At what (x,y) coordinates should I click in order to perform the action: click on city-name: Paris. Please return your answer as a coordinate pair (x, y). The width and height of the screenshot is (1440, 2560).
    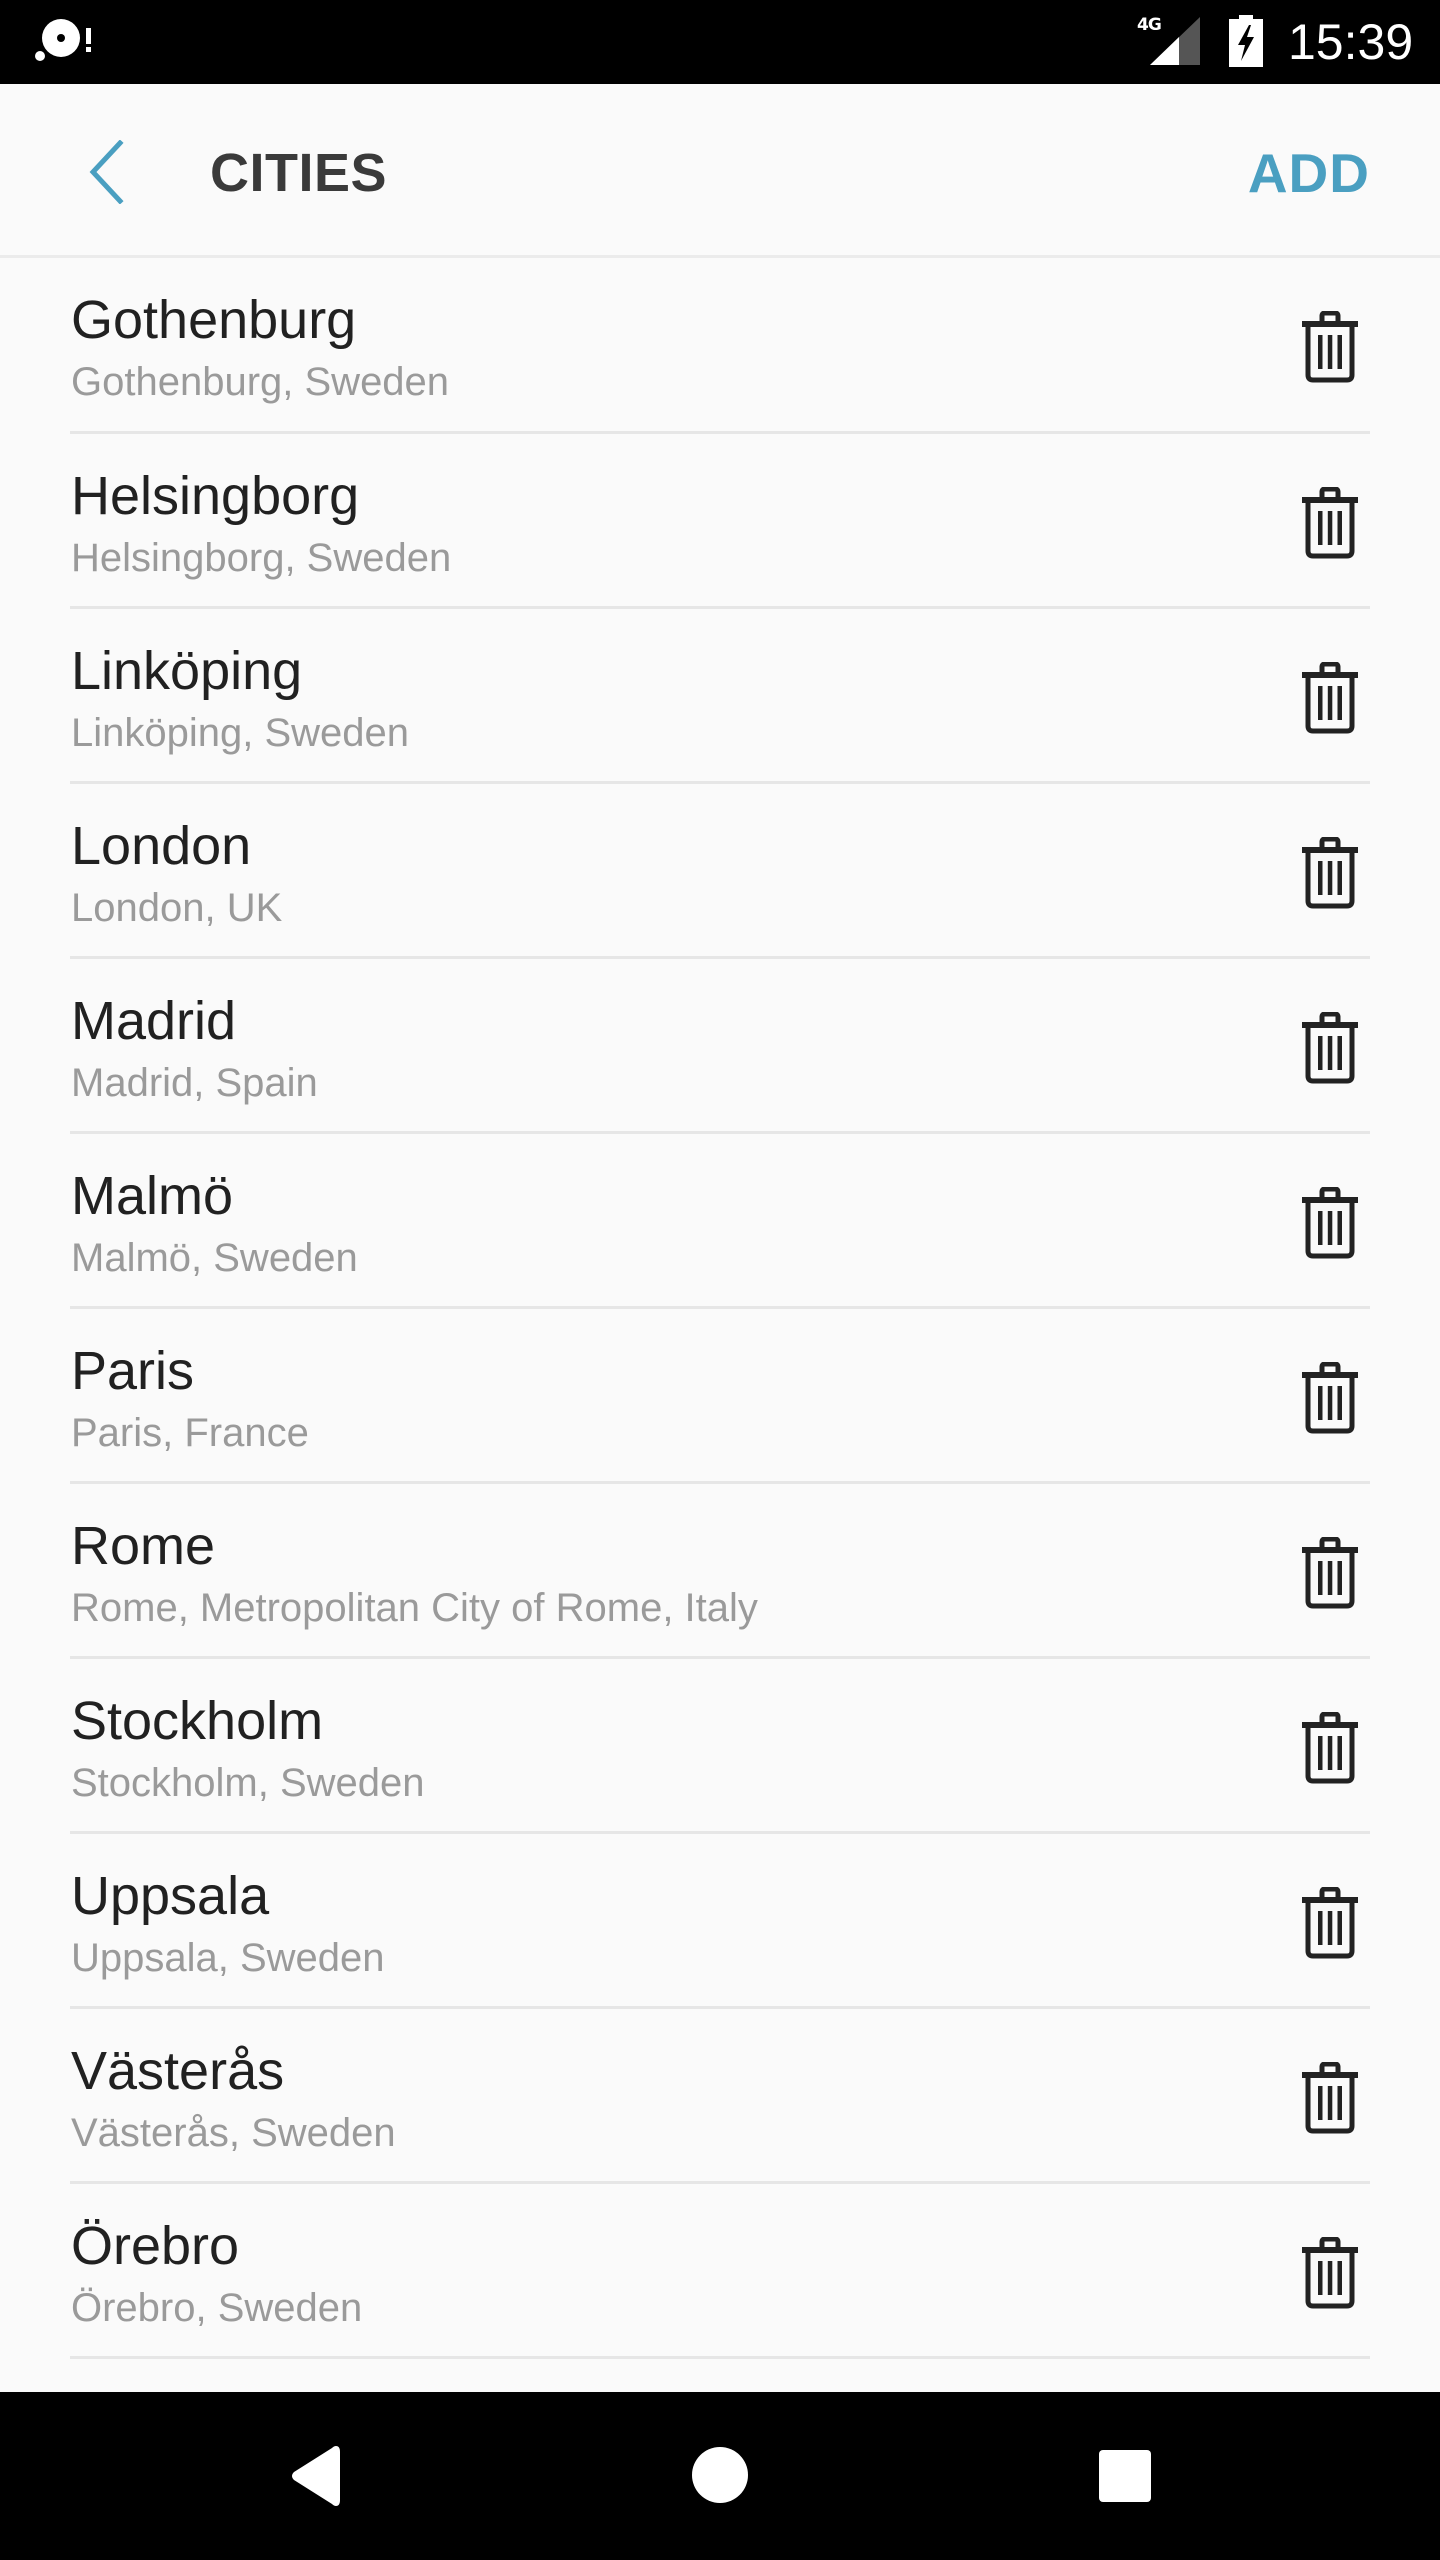
    Looking at the image, I should click on (133, 1371).